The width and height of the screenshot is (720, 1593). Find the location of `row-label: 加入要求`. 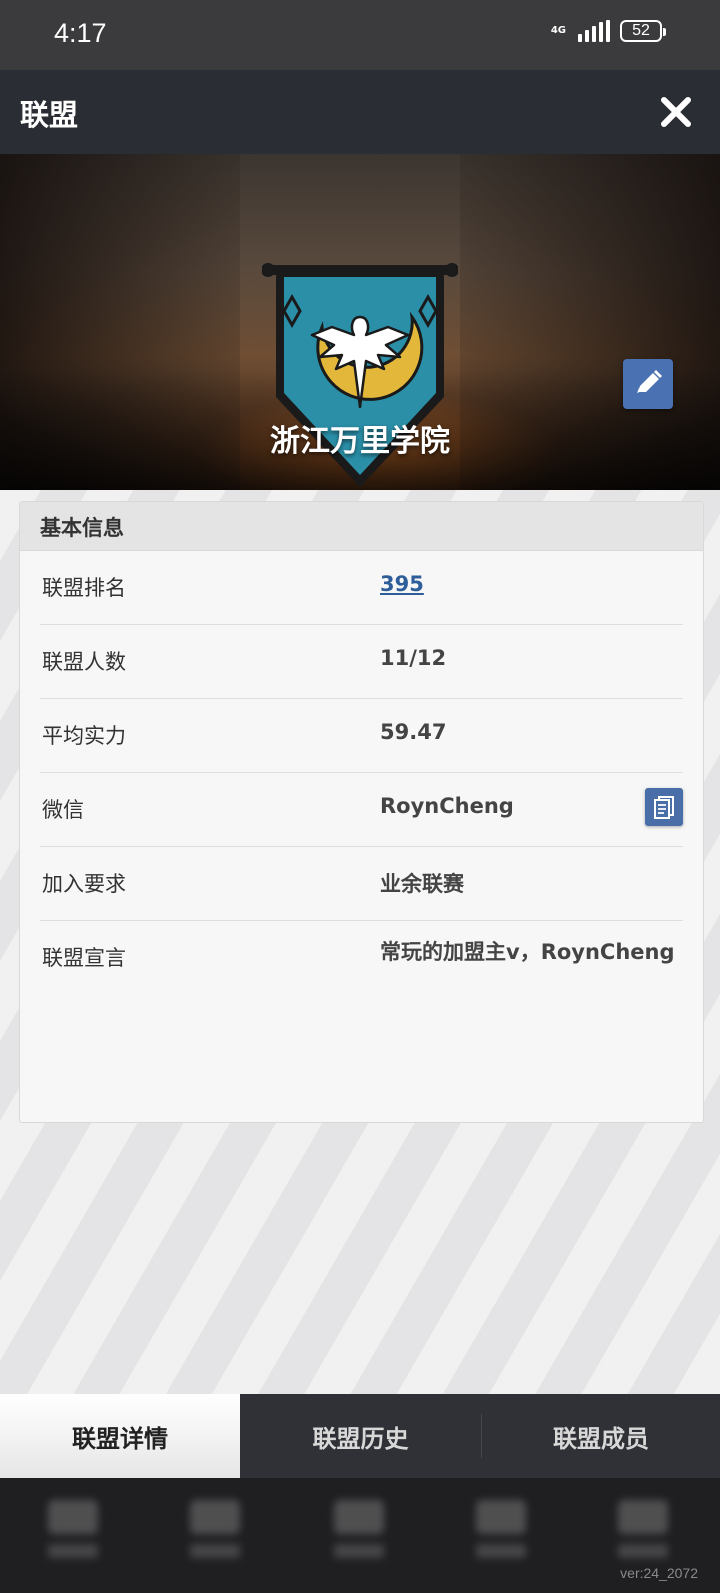

row-label: 加入要求 is located at coordinates (84, 884).